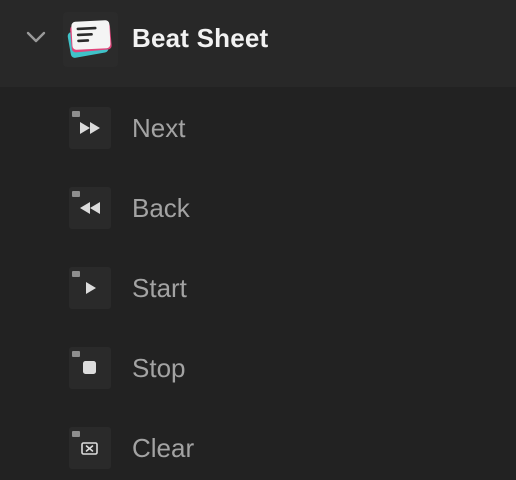 Image resolution: width=516 pixels, height=480 pixels. I want to click on chevron-down-icon, so click(36, 37).